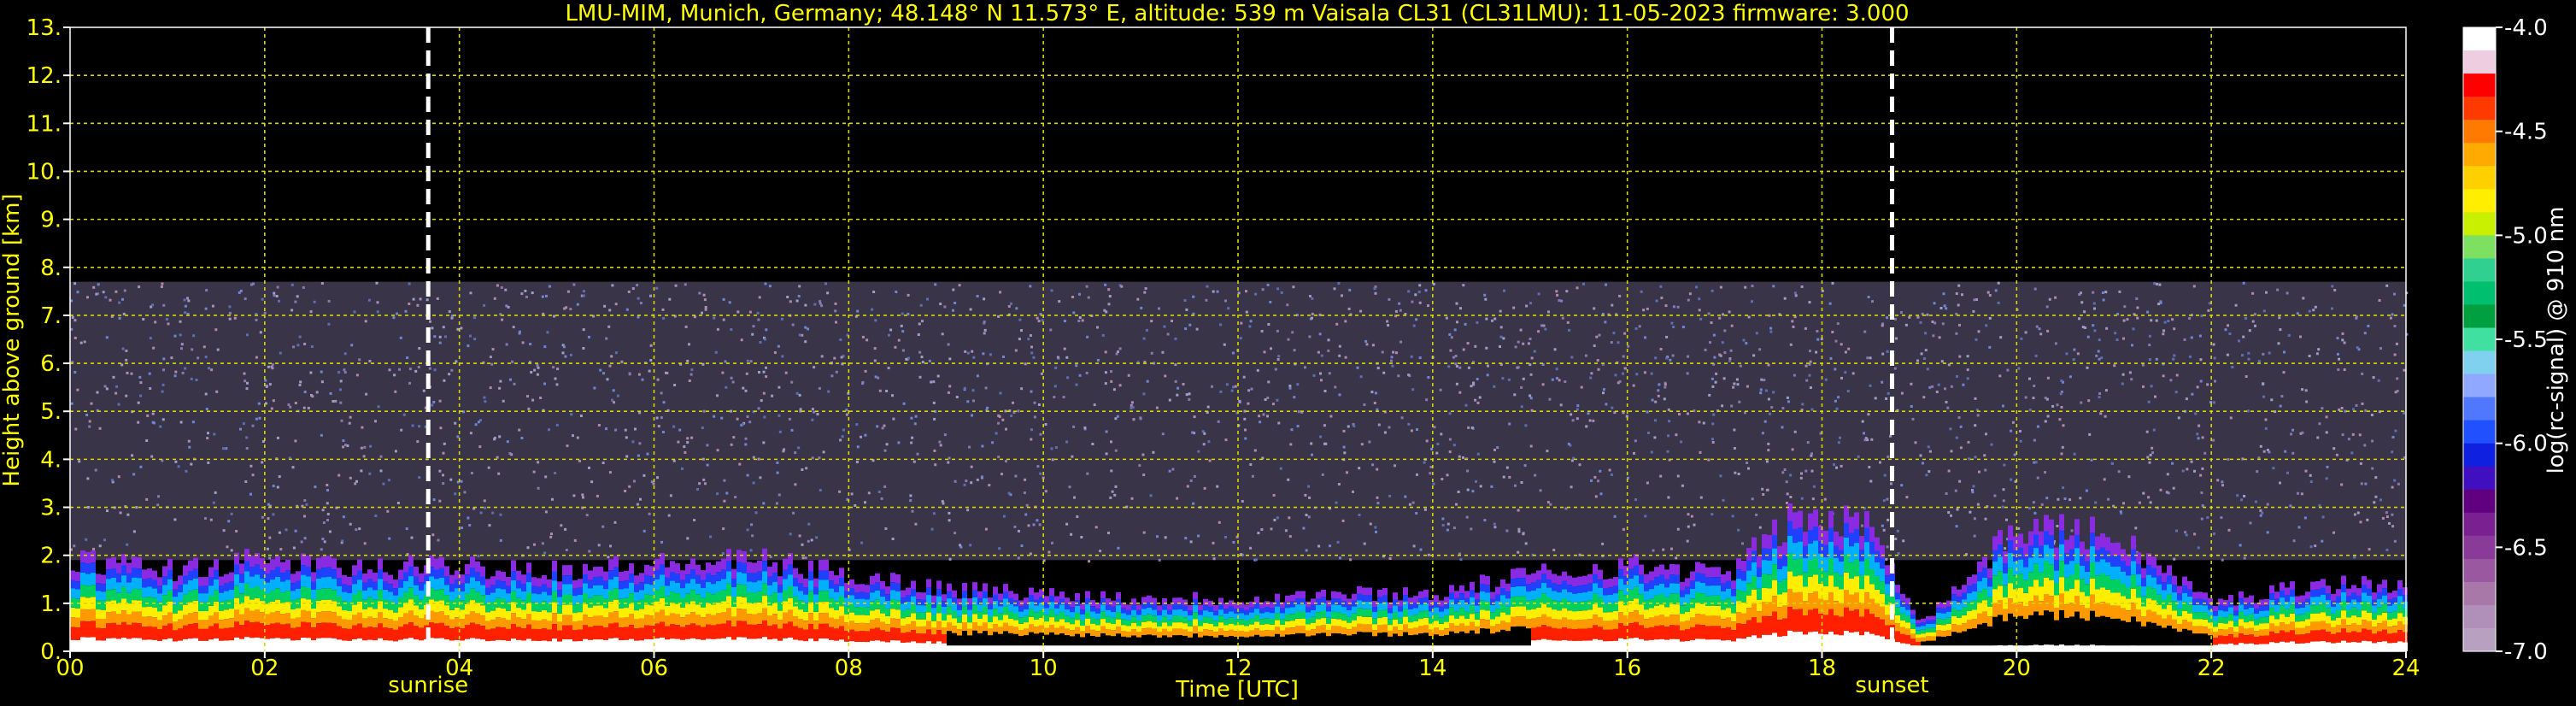 This screenshot has height=706, width=2576. Describe the element at coordinates (51, 508) in the screenshot. I see `y-tick-label: 3.` at that location.